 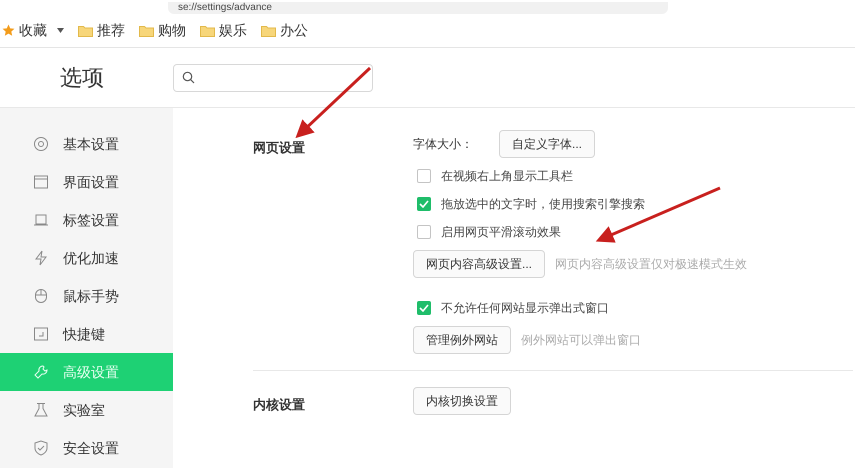 What do you see at coordinates (279, 404) in the screenshot?
I see `section-heading: 内核设置` at bounding box center [279, 404].